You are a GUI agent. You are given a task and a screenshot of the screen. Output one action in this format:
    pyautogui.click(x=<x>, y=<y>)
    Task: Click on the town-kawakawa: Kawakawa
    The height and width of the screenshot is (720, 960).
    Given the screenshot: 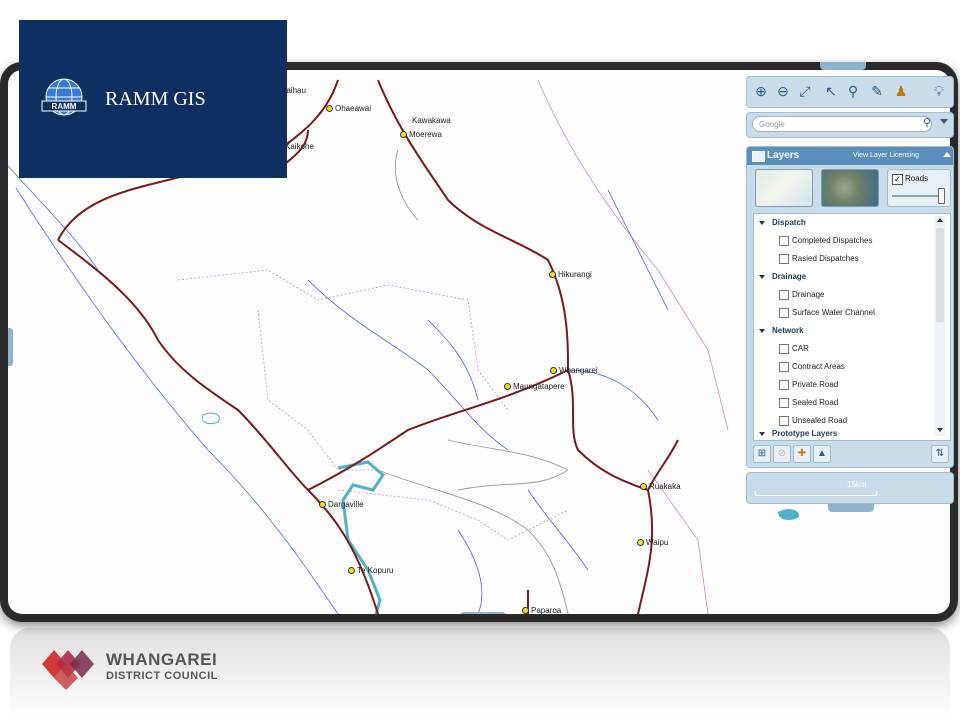 What is the action you would take?
    pyautogui.click(x=431, y=120)
    